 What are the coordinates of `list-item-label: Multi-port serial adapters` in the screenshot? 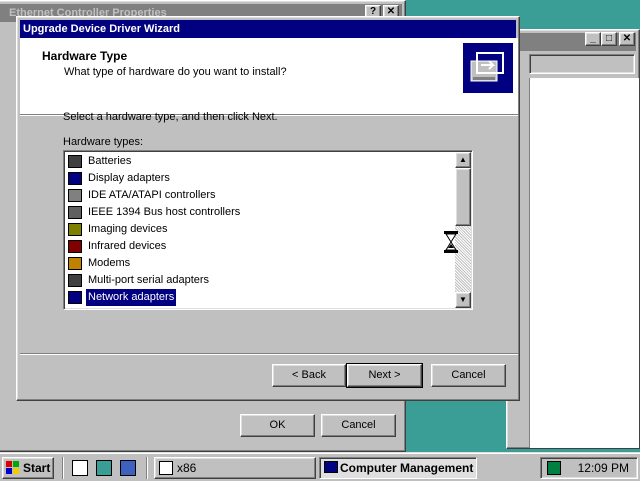 It's located at (149, 280).